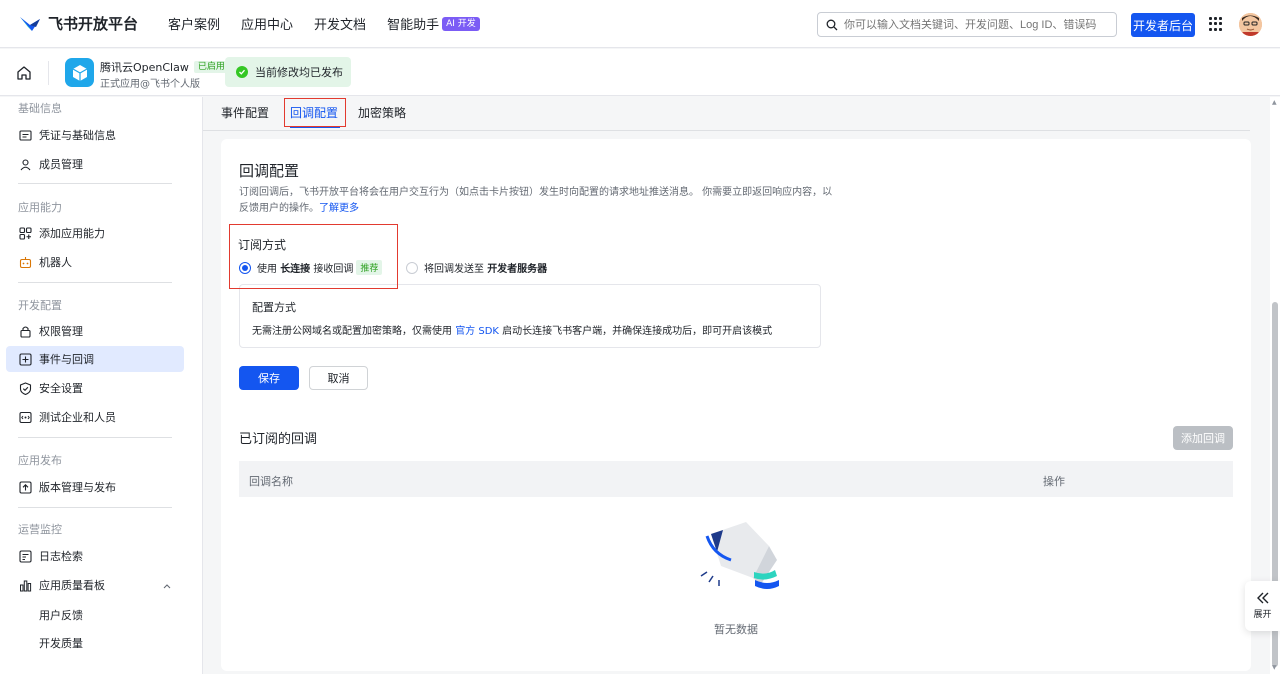 The height and width of the screenshot is (674, 1280). Describe the element at coordinates (352, 331) in the screenshot. I see `cfg-desc-pre: 无需注册公网域名或配置加密策略，仅需使用` at that location.